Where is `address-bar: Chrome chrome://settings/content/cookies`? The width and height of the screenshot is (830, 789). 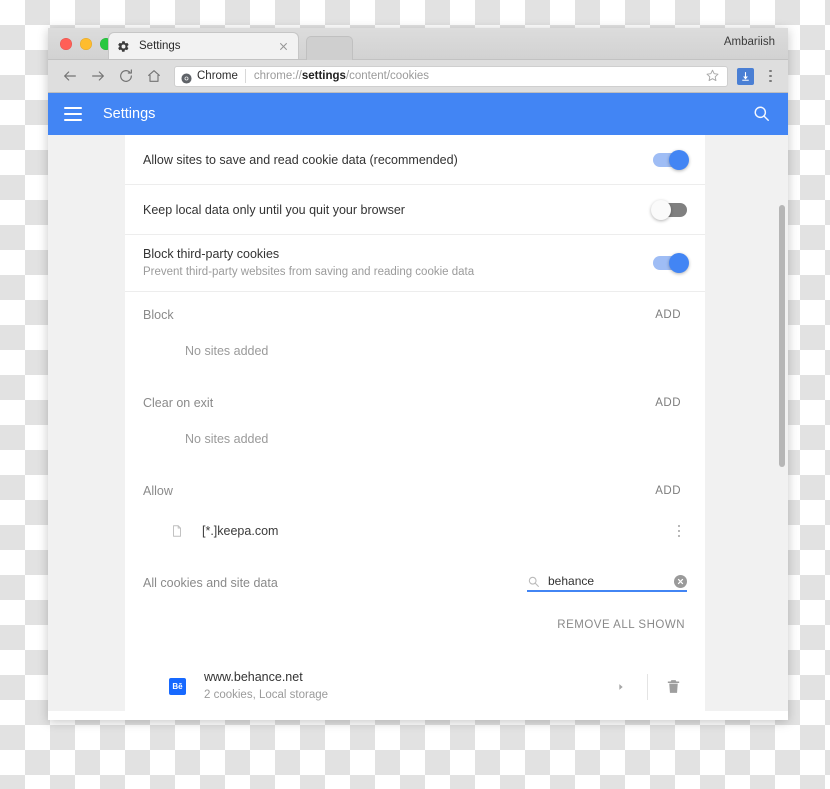 address-bar: Chrome chrome://settings/content/cookies is located at coordinates (451, 76).